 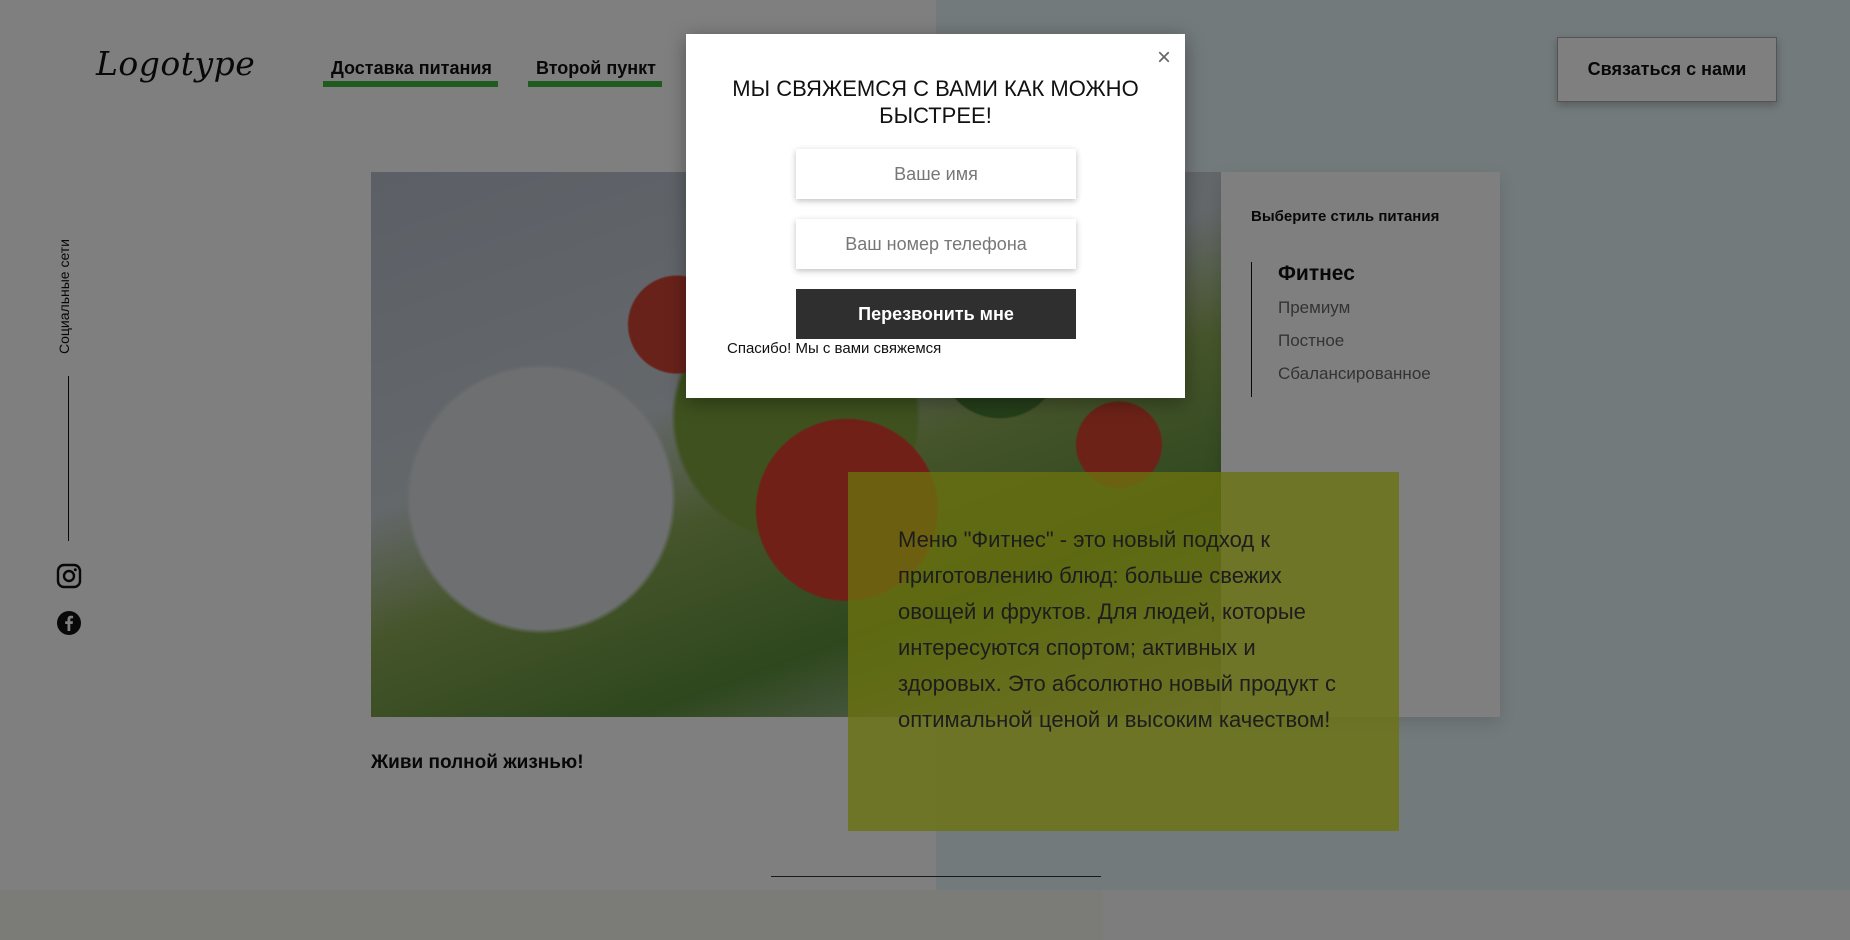 I want to click on name-input, so click(x=936, y=174).